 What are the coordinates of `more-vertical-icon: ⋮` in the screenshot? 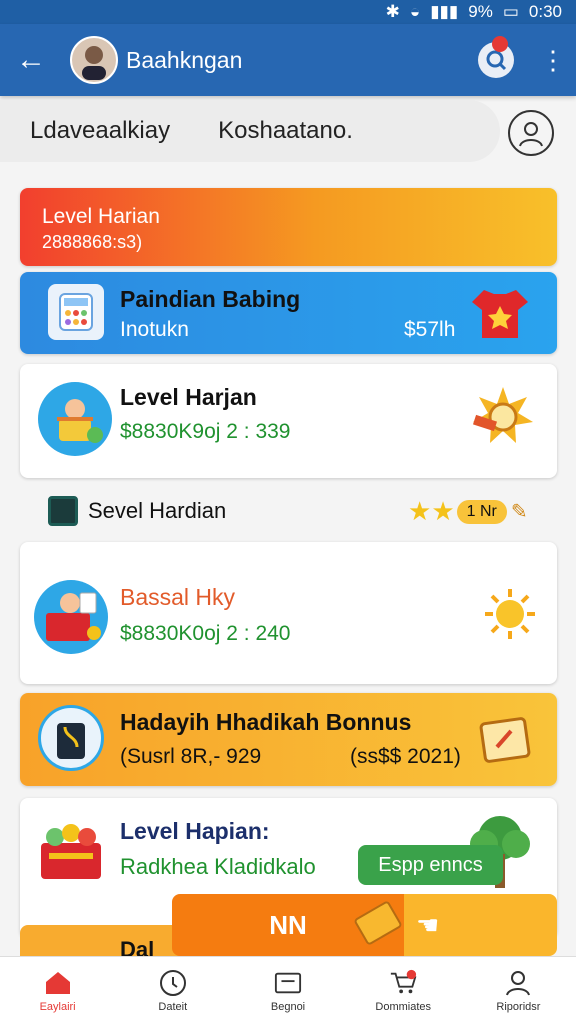 It's located at (553, 60).